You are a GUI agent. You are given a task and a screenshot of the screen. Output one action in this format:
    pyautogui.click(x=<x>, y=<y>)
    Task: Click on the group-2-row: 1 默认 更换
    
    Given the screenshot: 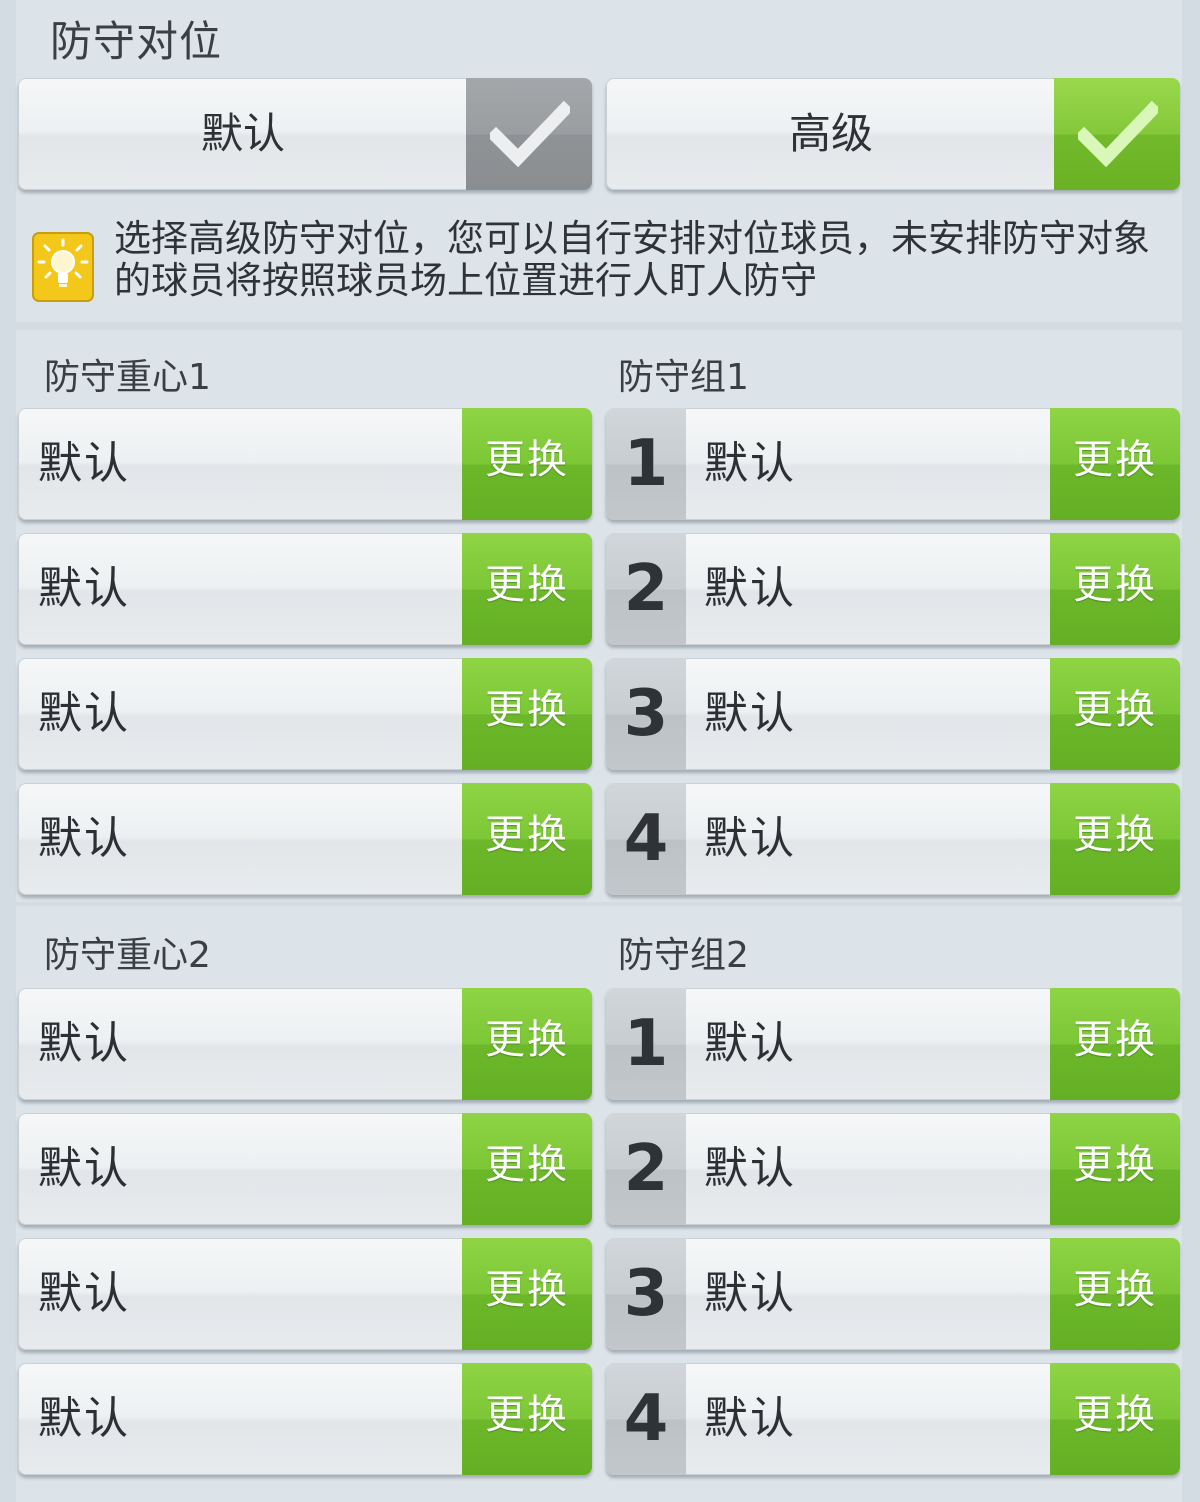 What is the action you would take?
    pyautogui.click(x=893, y=1044)
    